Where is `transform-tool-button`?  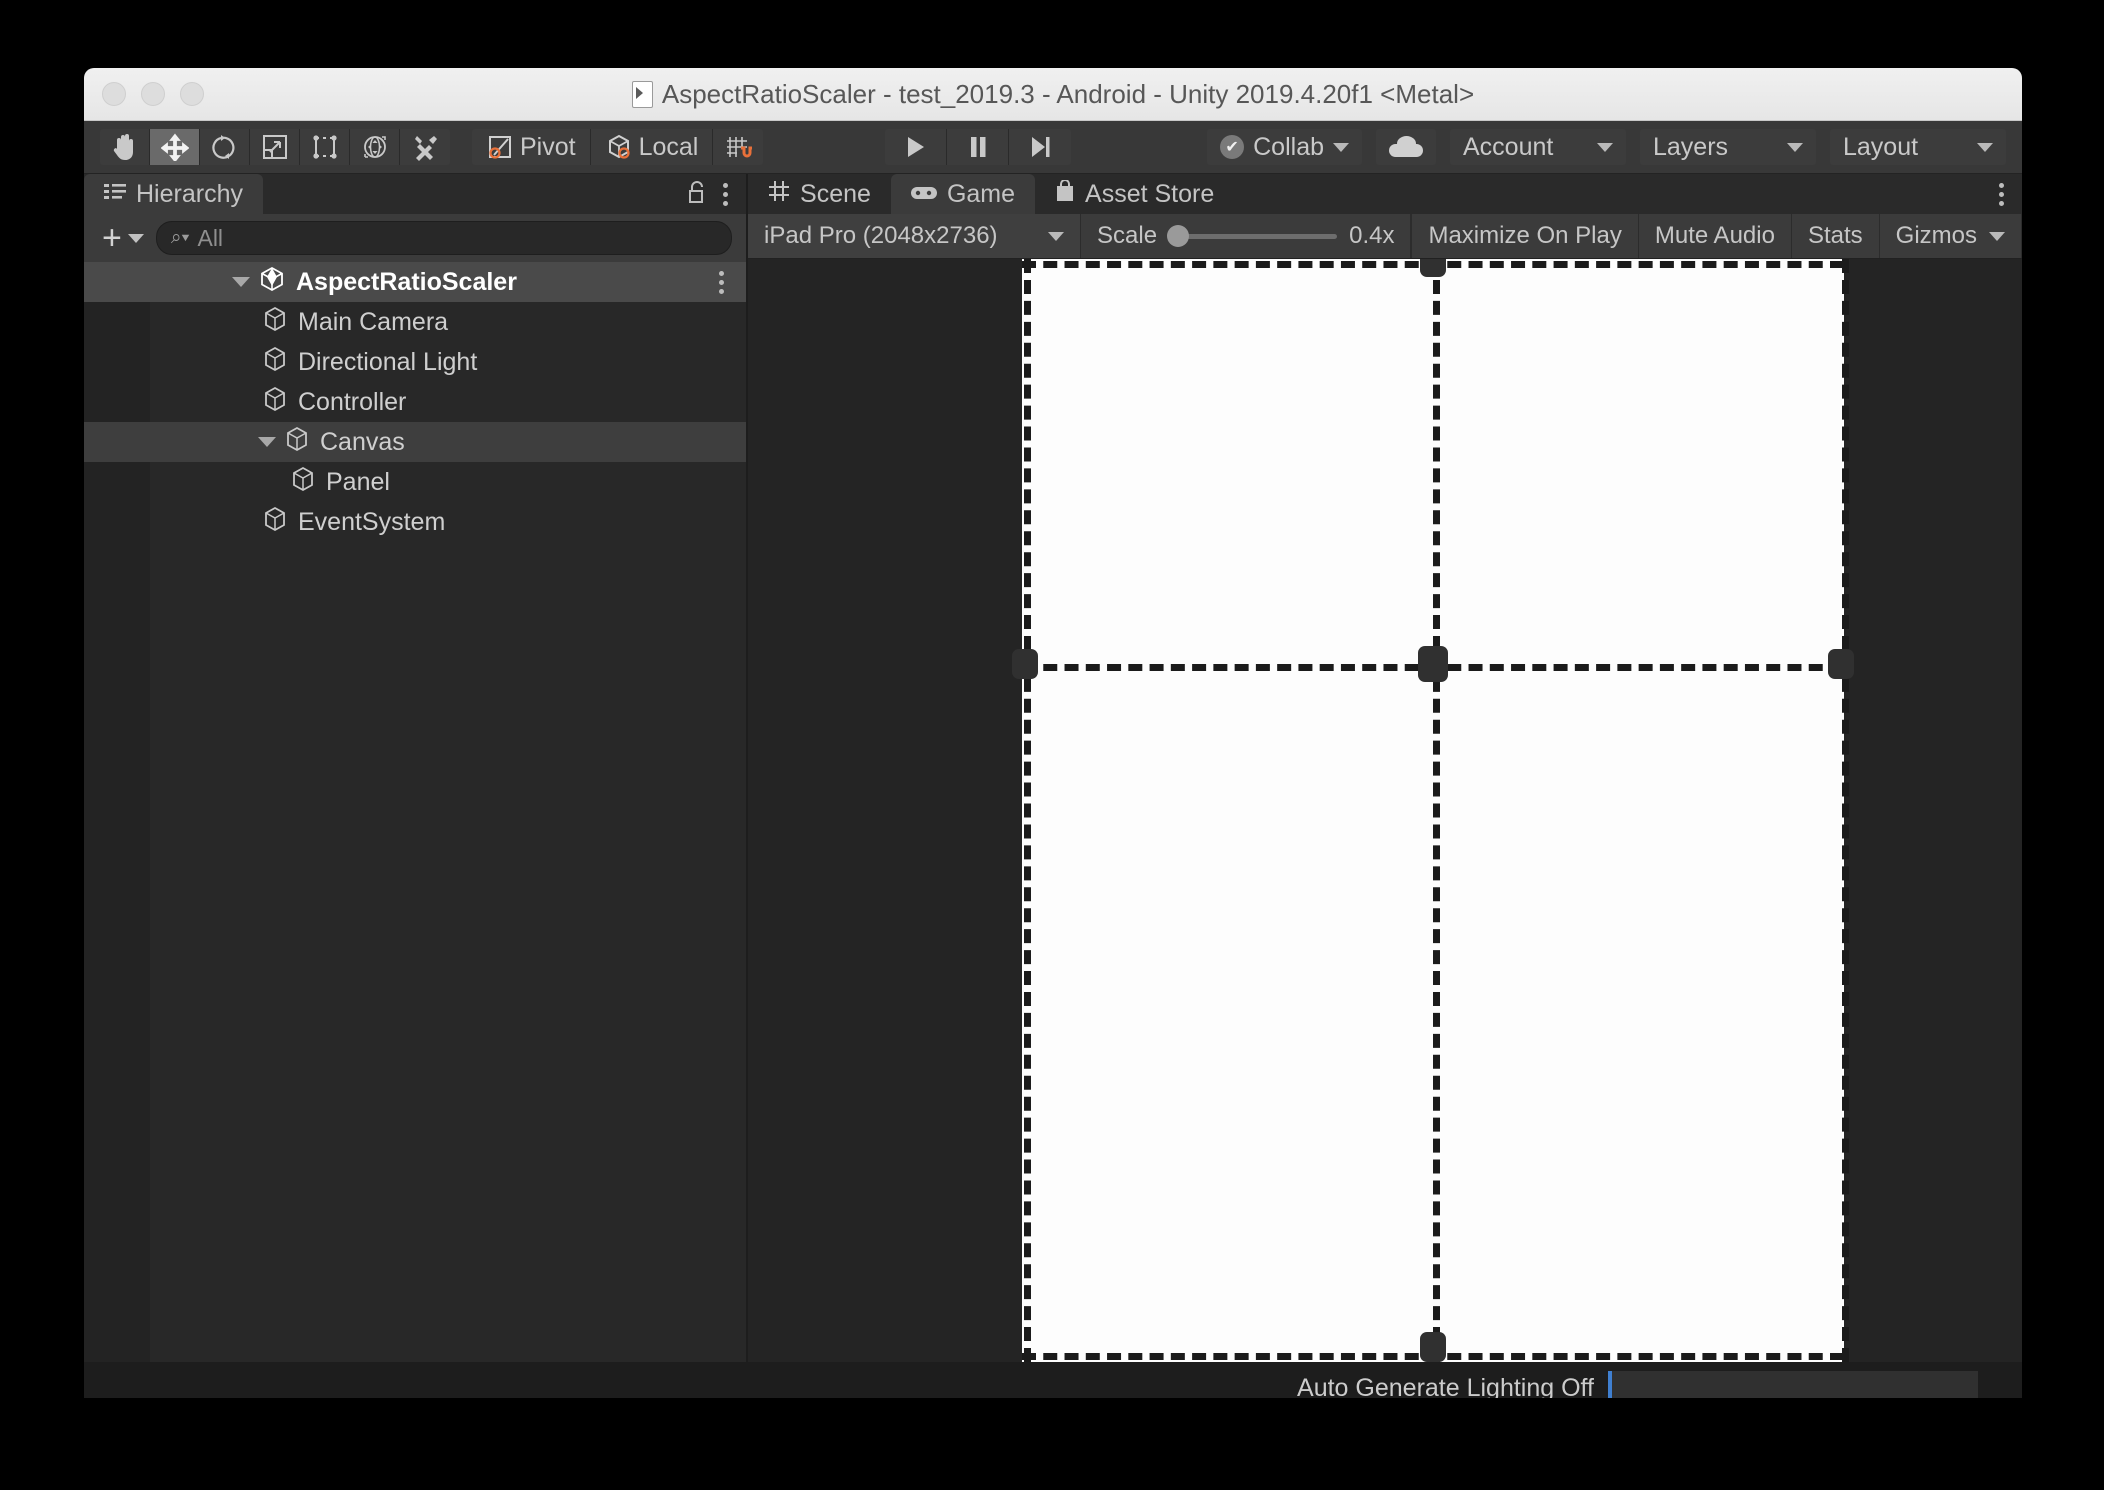
transform-tool-button is located at coordinates (375, 147).